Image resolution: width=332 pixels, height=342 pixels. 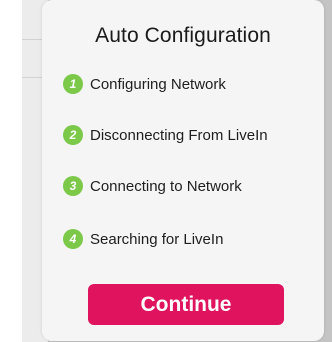 What do you see at coordinates (157, 239) in the screenshot?
I see `step-label: Searching for LiveIn` at bounding box center [157, 239].